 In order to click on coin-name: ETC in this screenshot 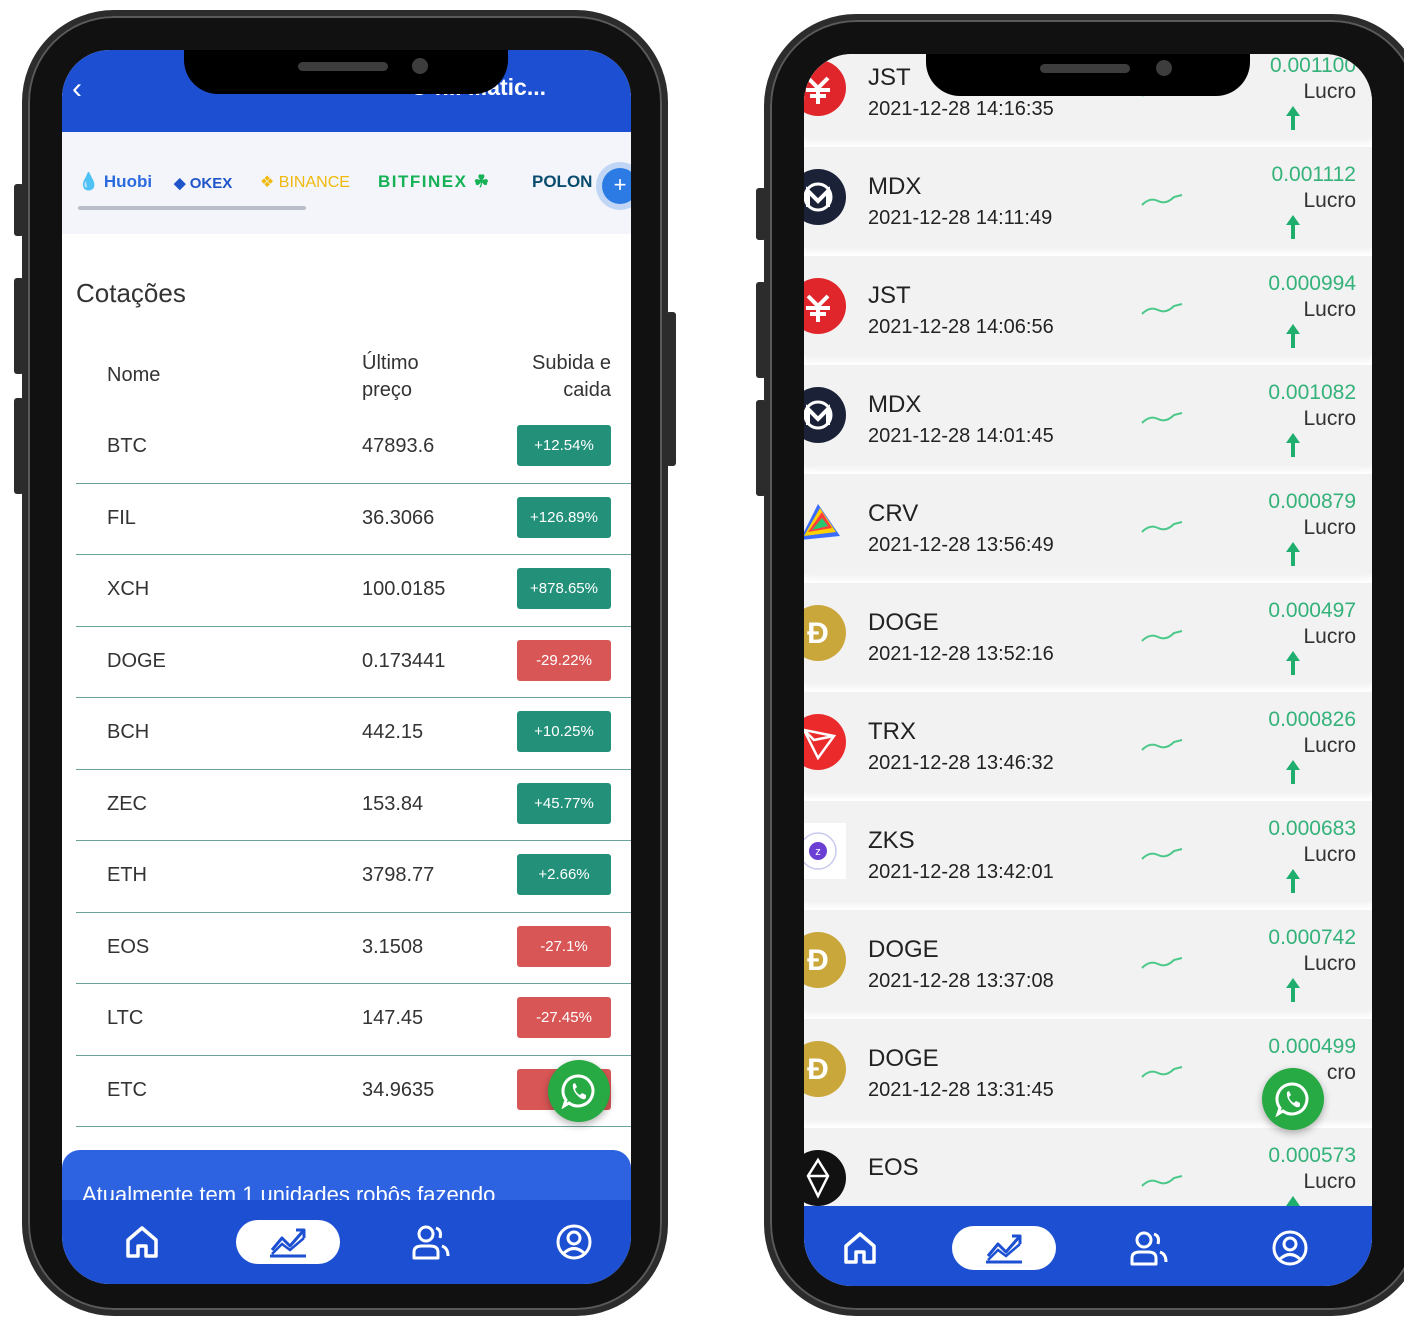, I will do `click(127, 1089)`.